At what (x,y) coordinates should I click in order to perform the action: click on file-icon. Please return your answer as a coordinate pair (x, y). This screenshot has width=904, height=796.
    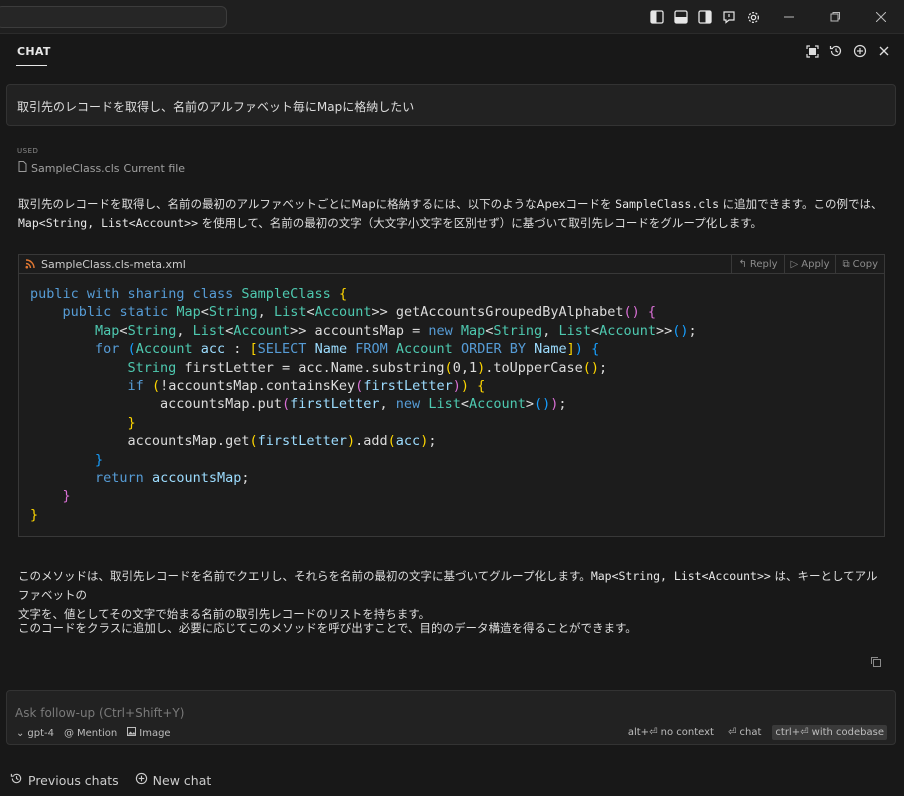
    Looking at the image, I should click on (22, 168).